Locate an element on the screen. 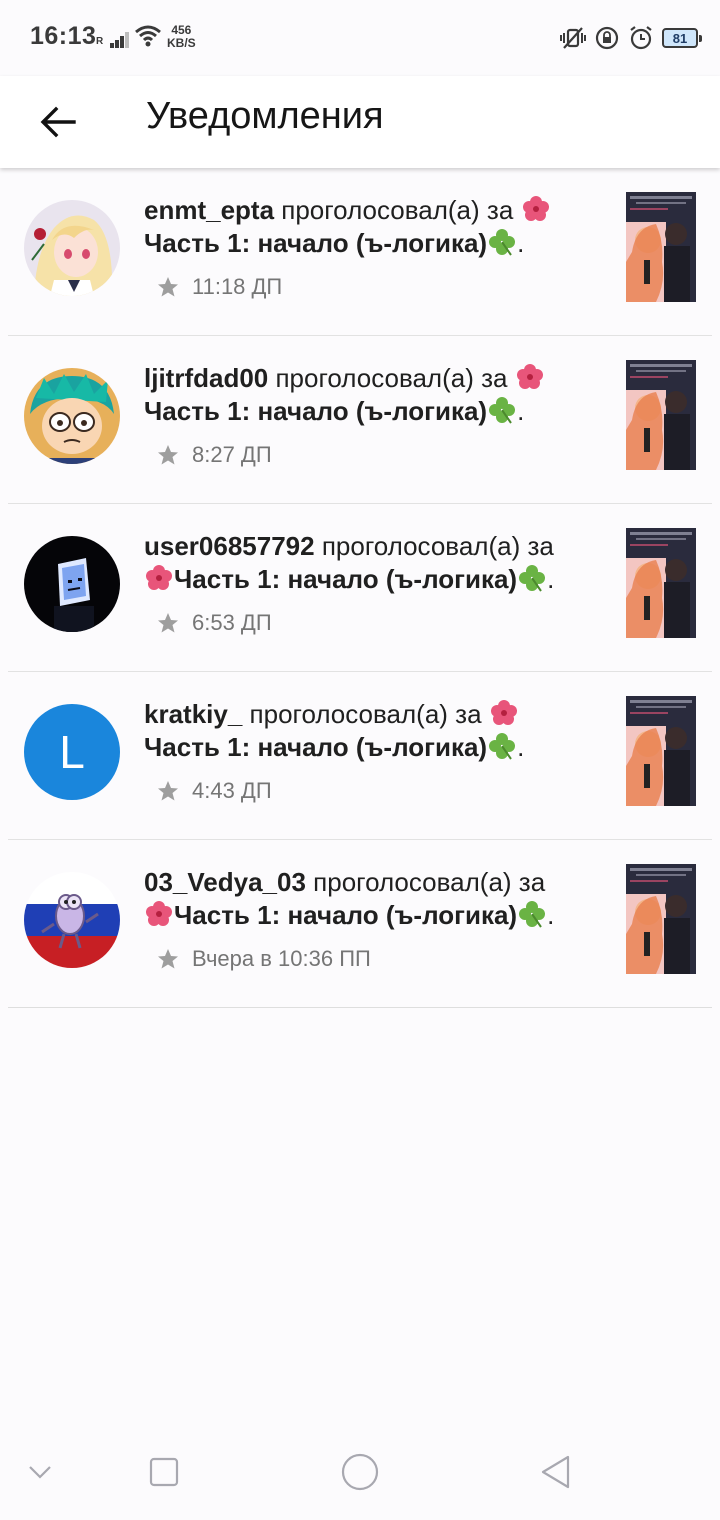 The height and width of the screenshot is (1520, 720). nav-recents-button is located at coordinates (164, 1472).